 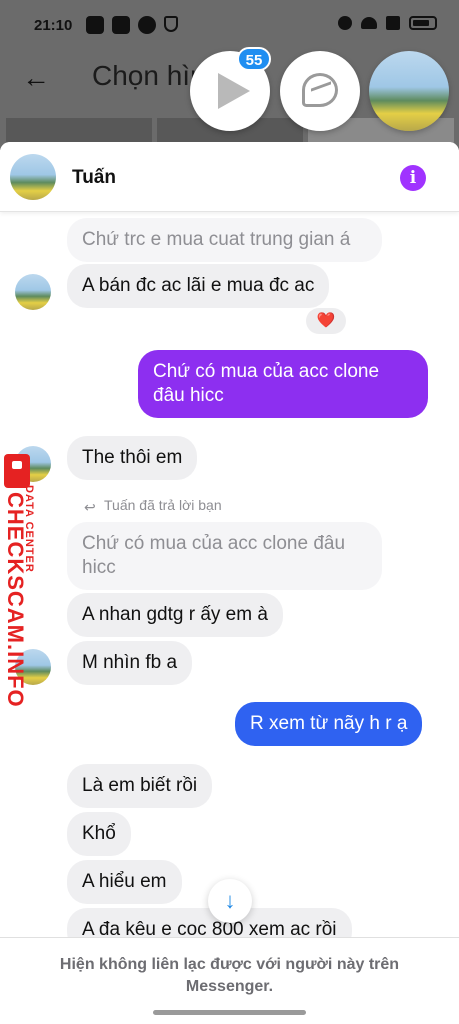 I want to click on message-outgoing: R xem từ nãy h r ạ, so click(x=329, y=724).